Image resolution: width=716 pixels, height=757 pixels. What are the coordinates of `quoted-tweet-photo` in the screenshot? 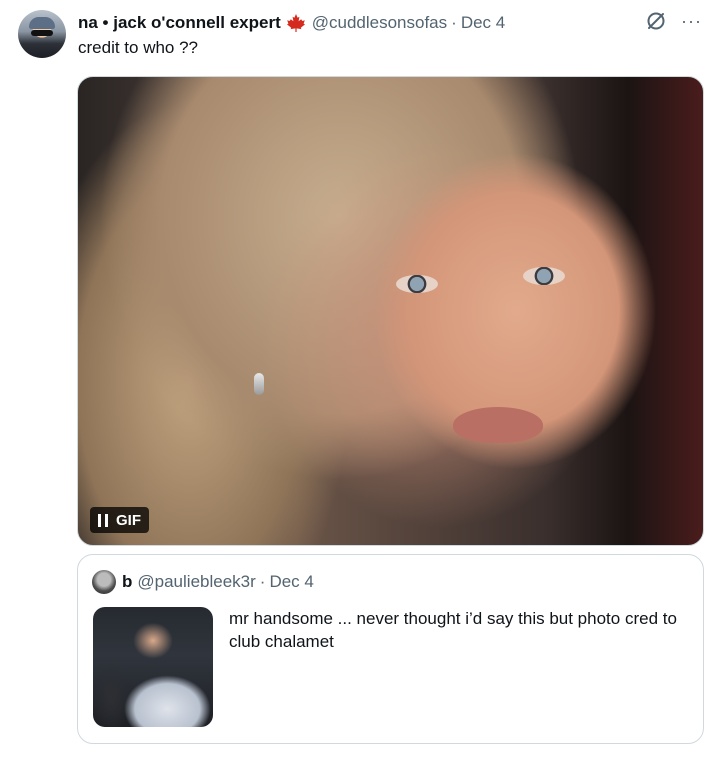 It's located at (153, 667).